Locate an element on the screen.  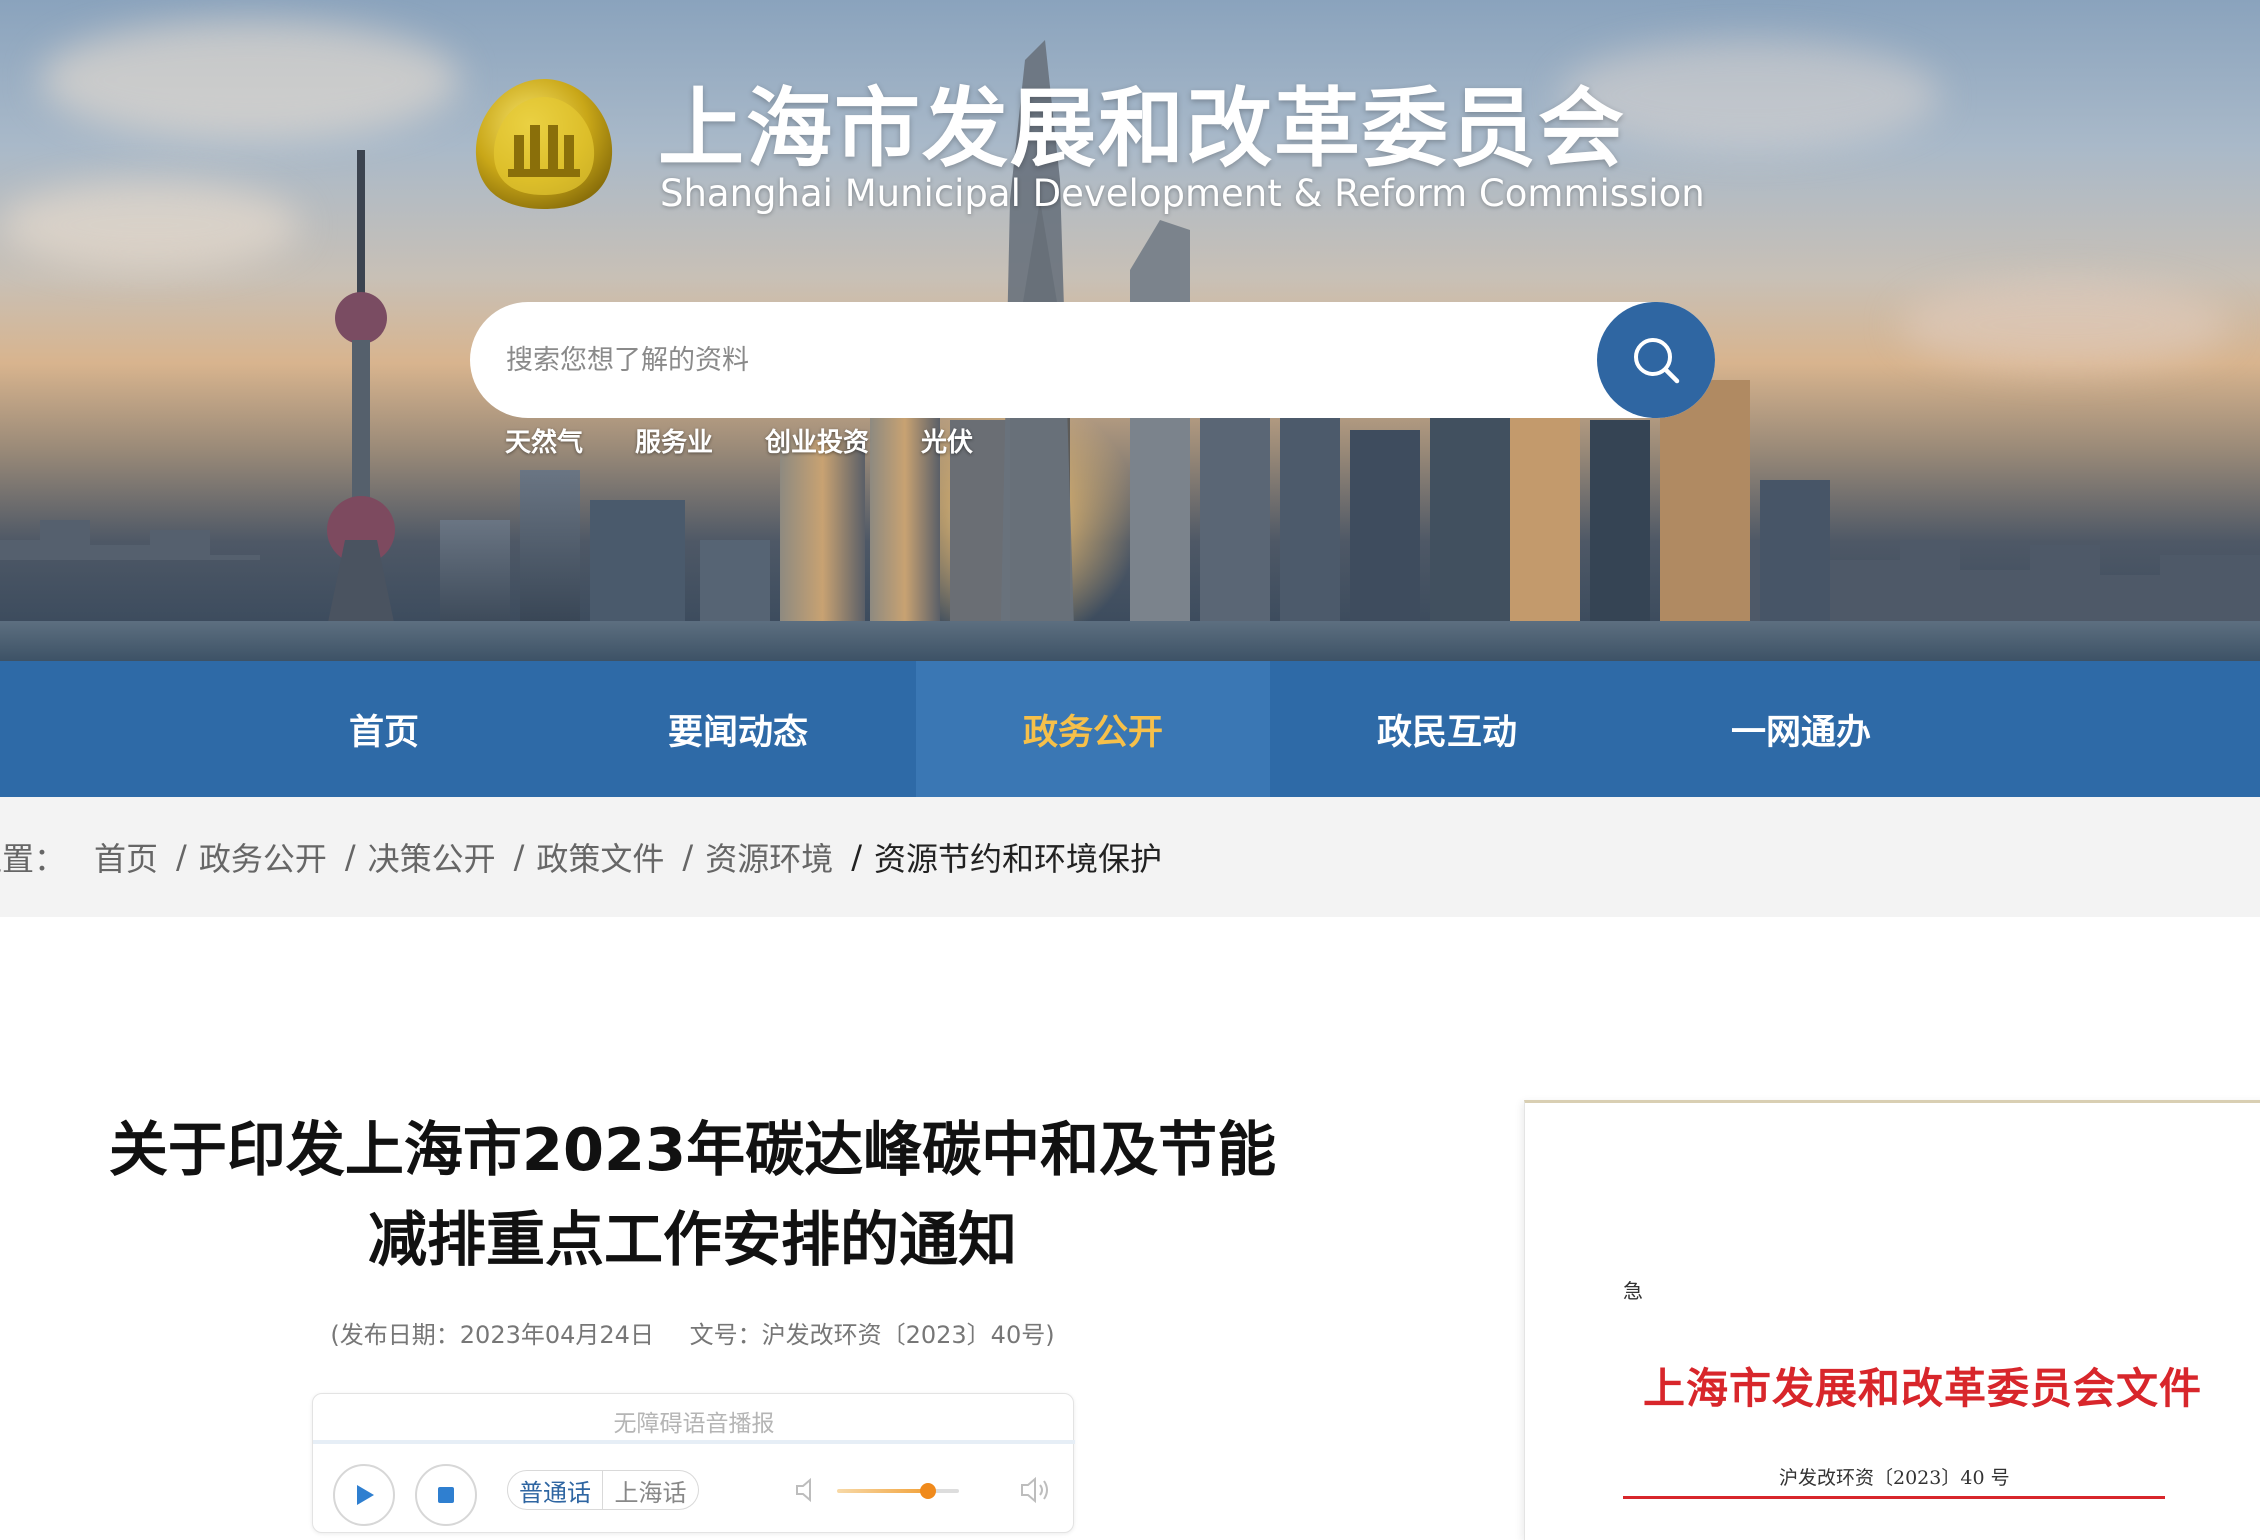
document-number-line: 沪发改环资〔2023〕40 号 is located at coordinates (1894, 1478).